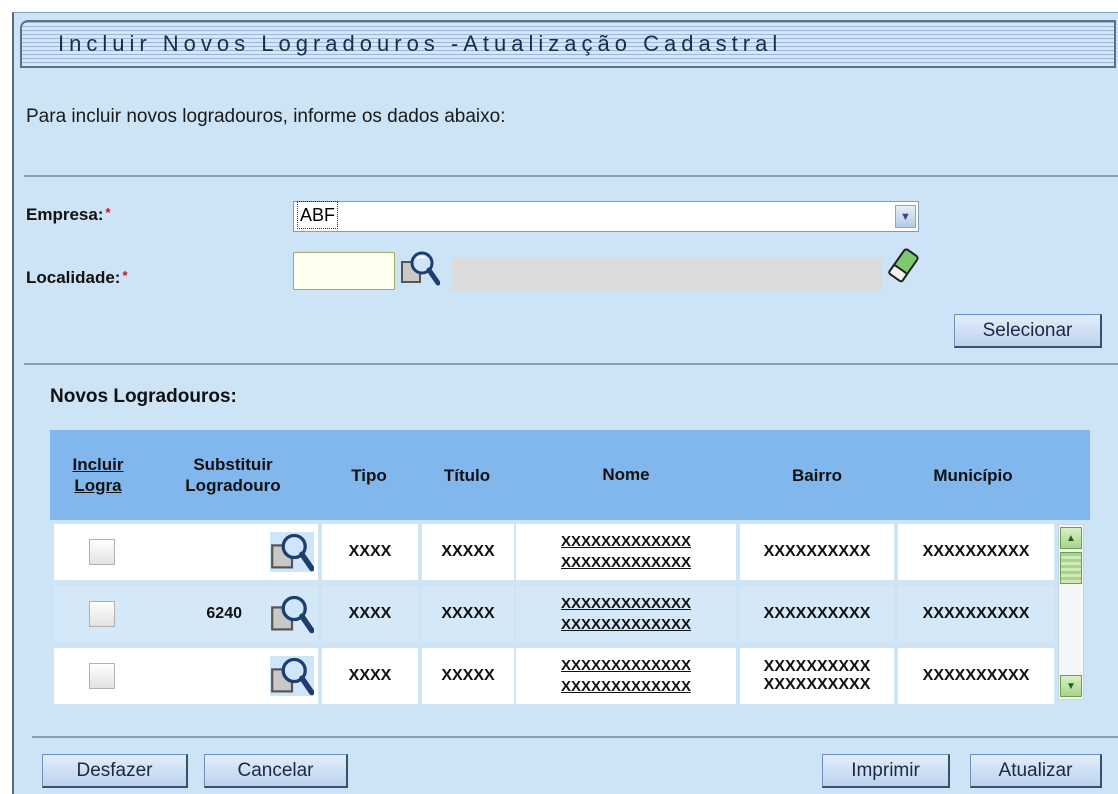 Image resolution: width=1118 pixels, height=794 pixels. Describe the element at coordinates (817, 676) in the screenshot. I see `table-row-3-bairro: XXXXXXXXXX XXXXXXXXXX` at that location.